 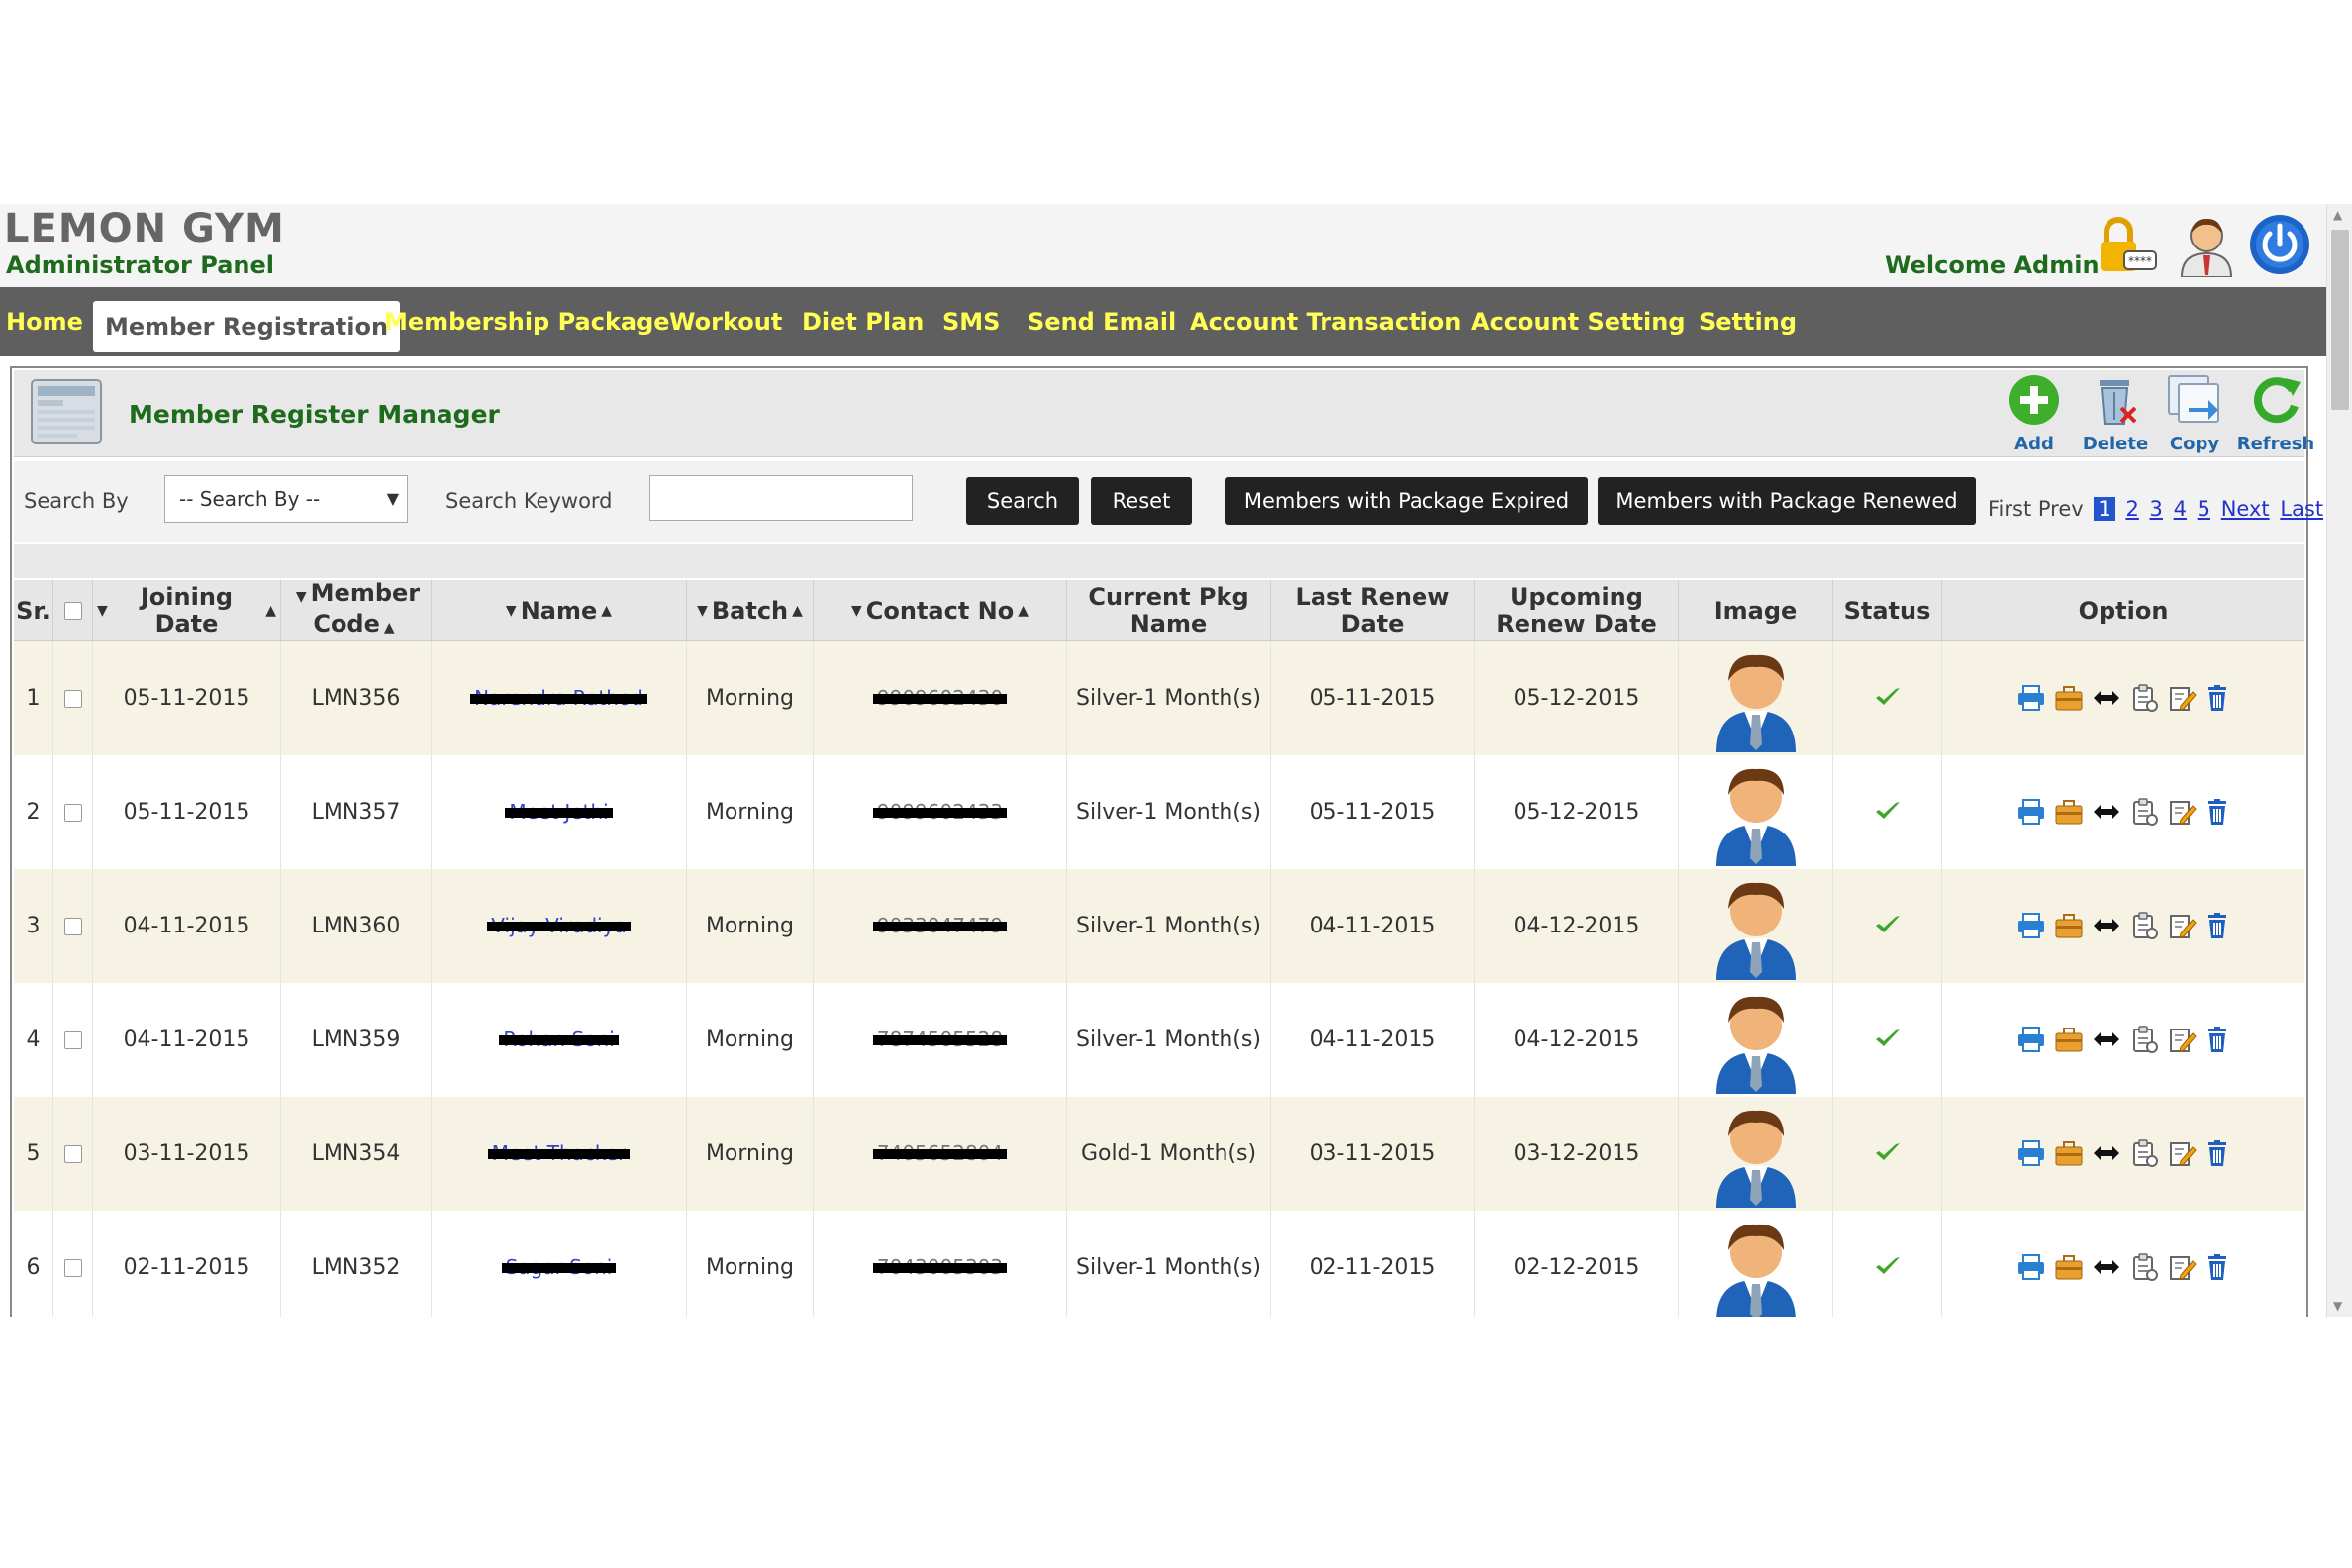 What do you see at coordinates (44, 321) in the screenshot?
I see `nav-home: Home` at bounding box center [44, 321].